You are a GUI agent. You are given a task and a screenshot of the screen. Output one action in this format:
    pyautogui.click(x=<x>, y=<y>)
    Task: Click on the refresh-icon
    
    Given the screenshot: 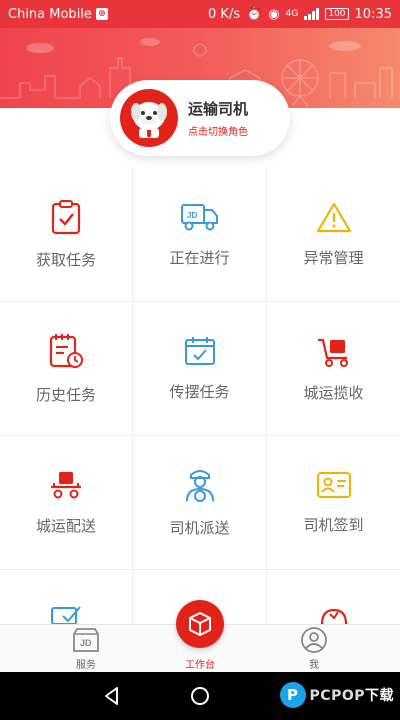 What is the action you would take?
    pyautogui.click(x=333, y=616)
    